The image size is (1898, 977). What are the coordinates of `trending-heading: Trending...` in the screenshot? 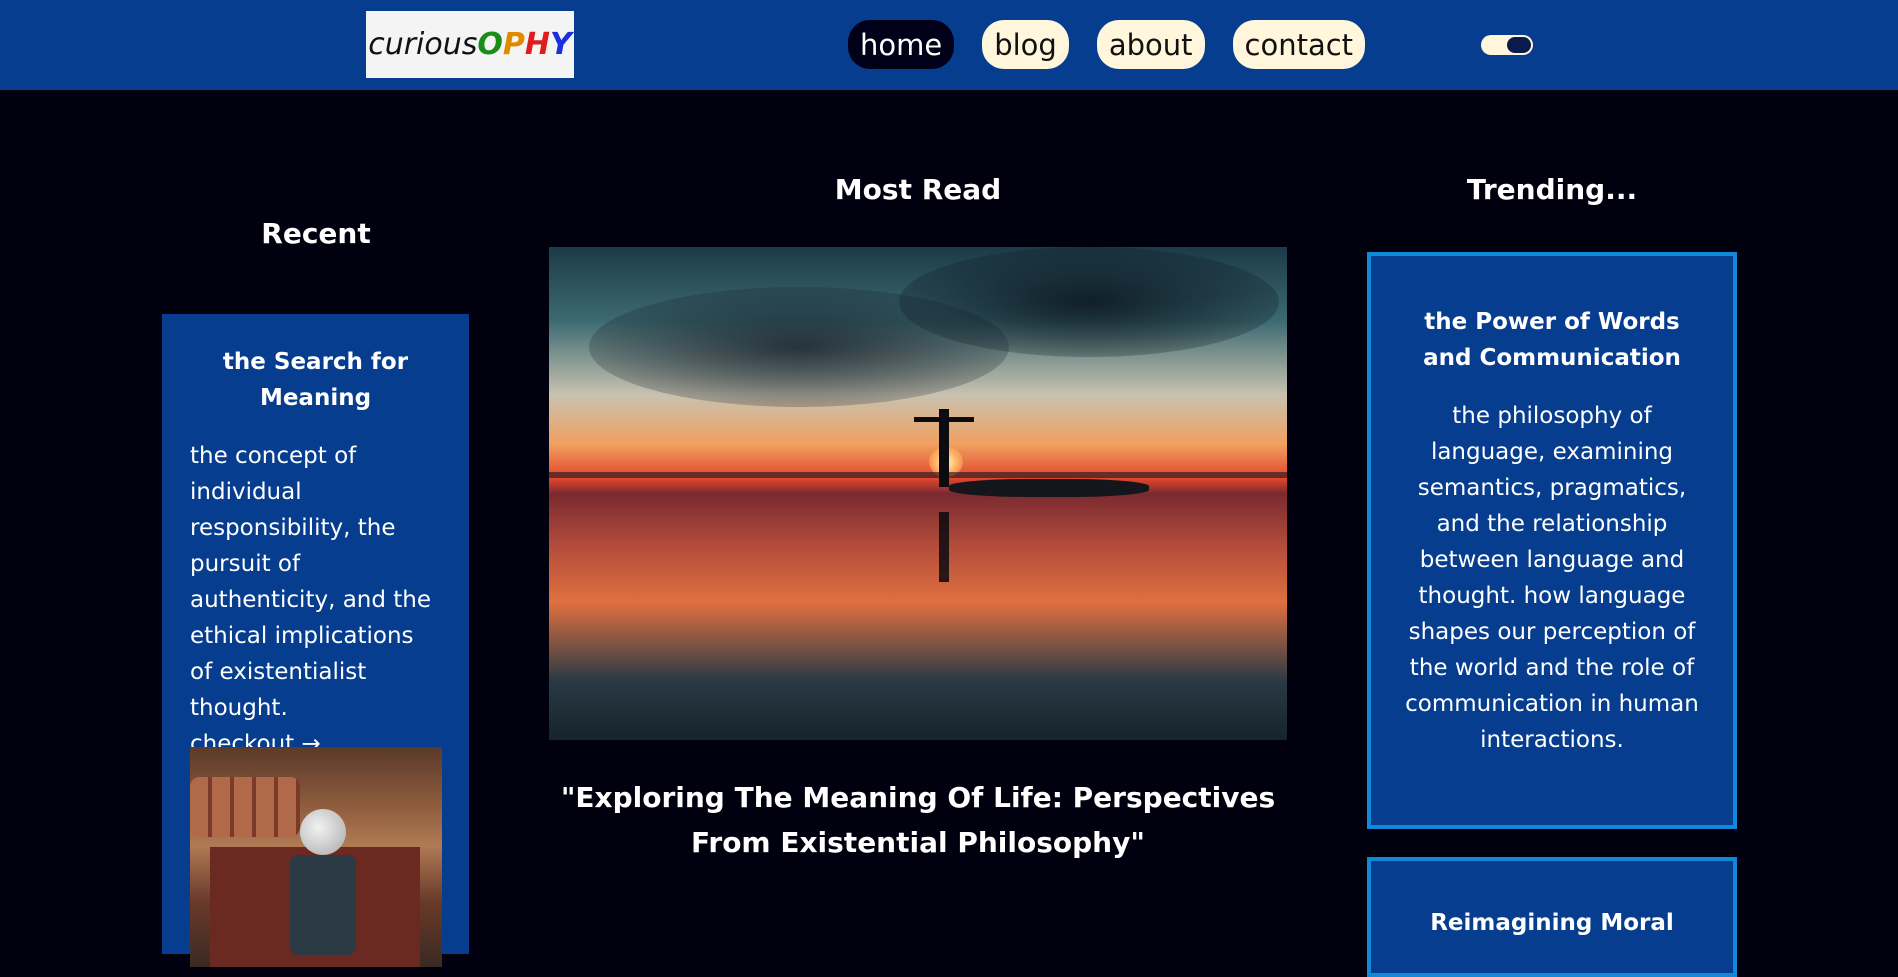 It's located at (1552, 189).